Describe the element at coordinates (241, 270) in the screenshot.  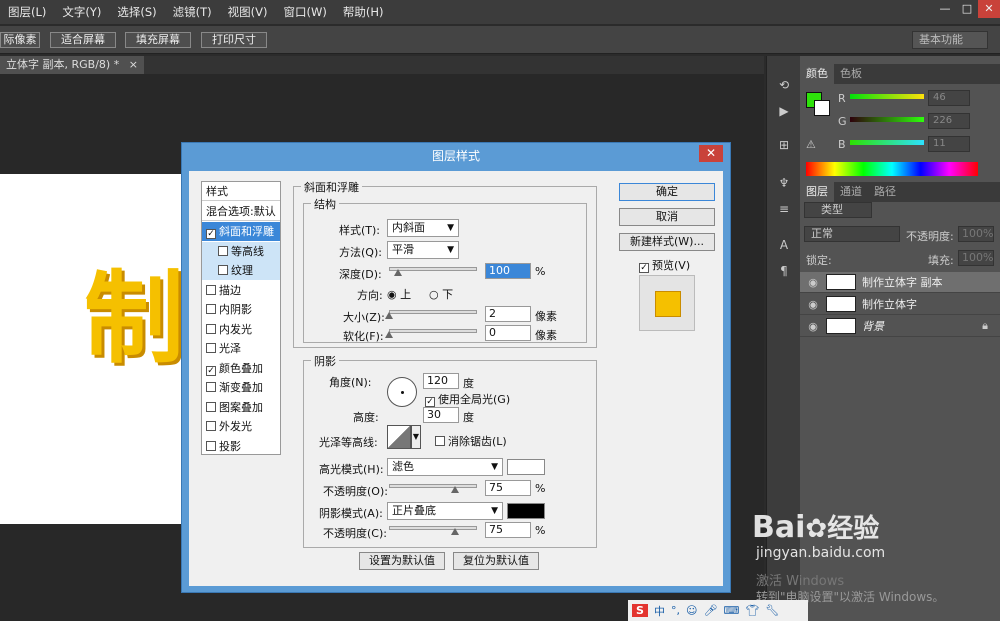
I see `style-item: 纹理` at that location.